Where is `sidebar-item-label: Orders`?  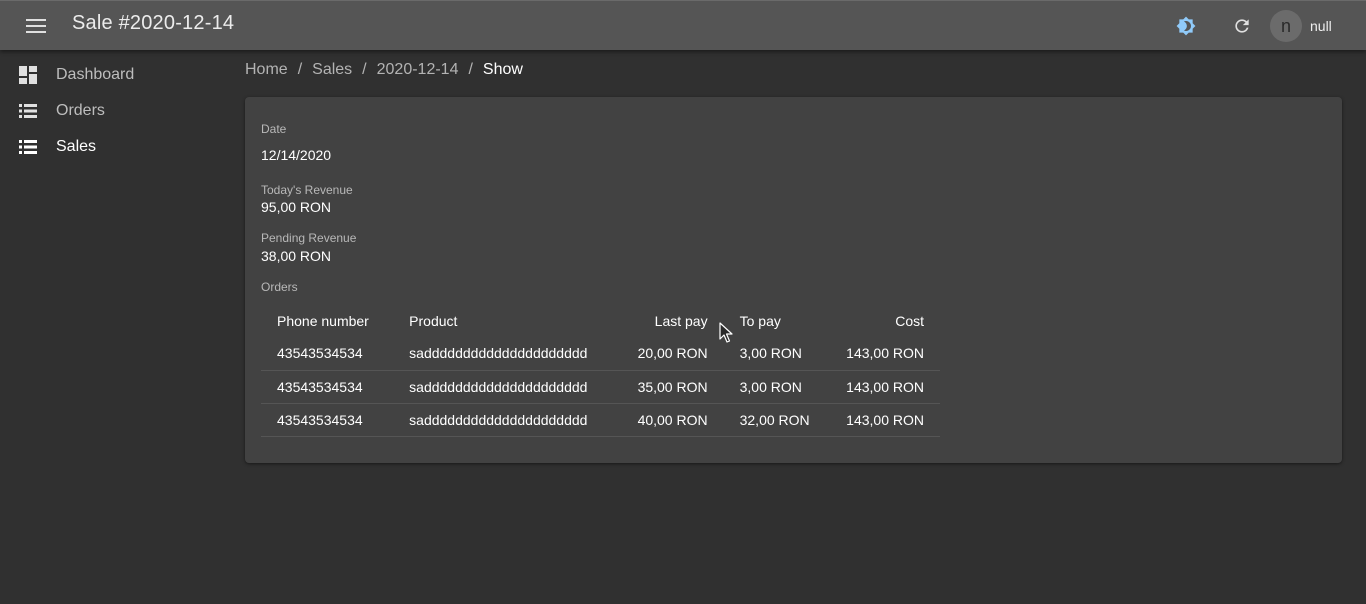
sidebar-item-label: Orders is located at coordinates (80, 110).